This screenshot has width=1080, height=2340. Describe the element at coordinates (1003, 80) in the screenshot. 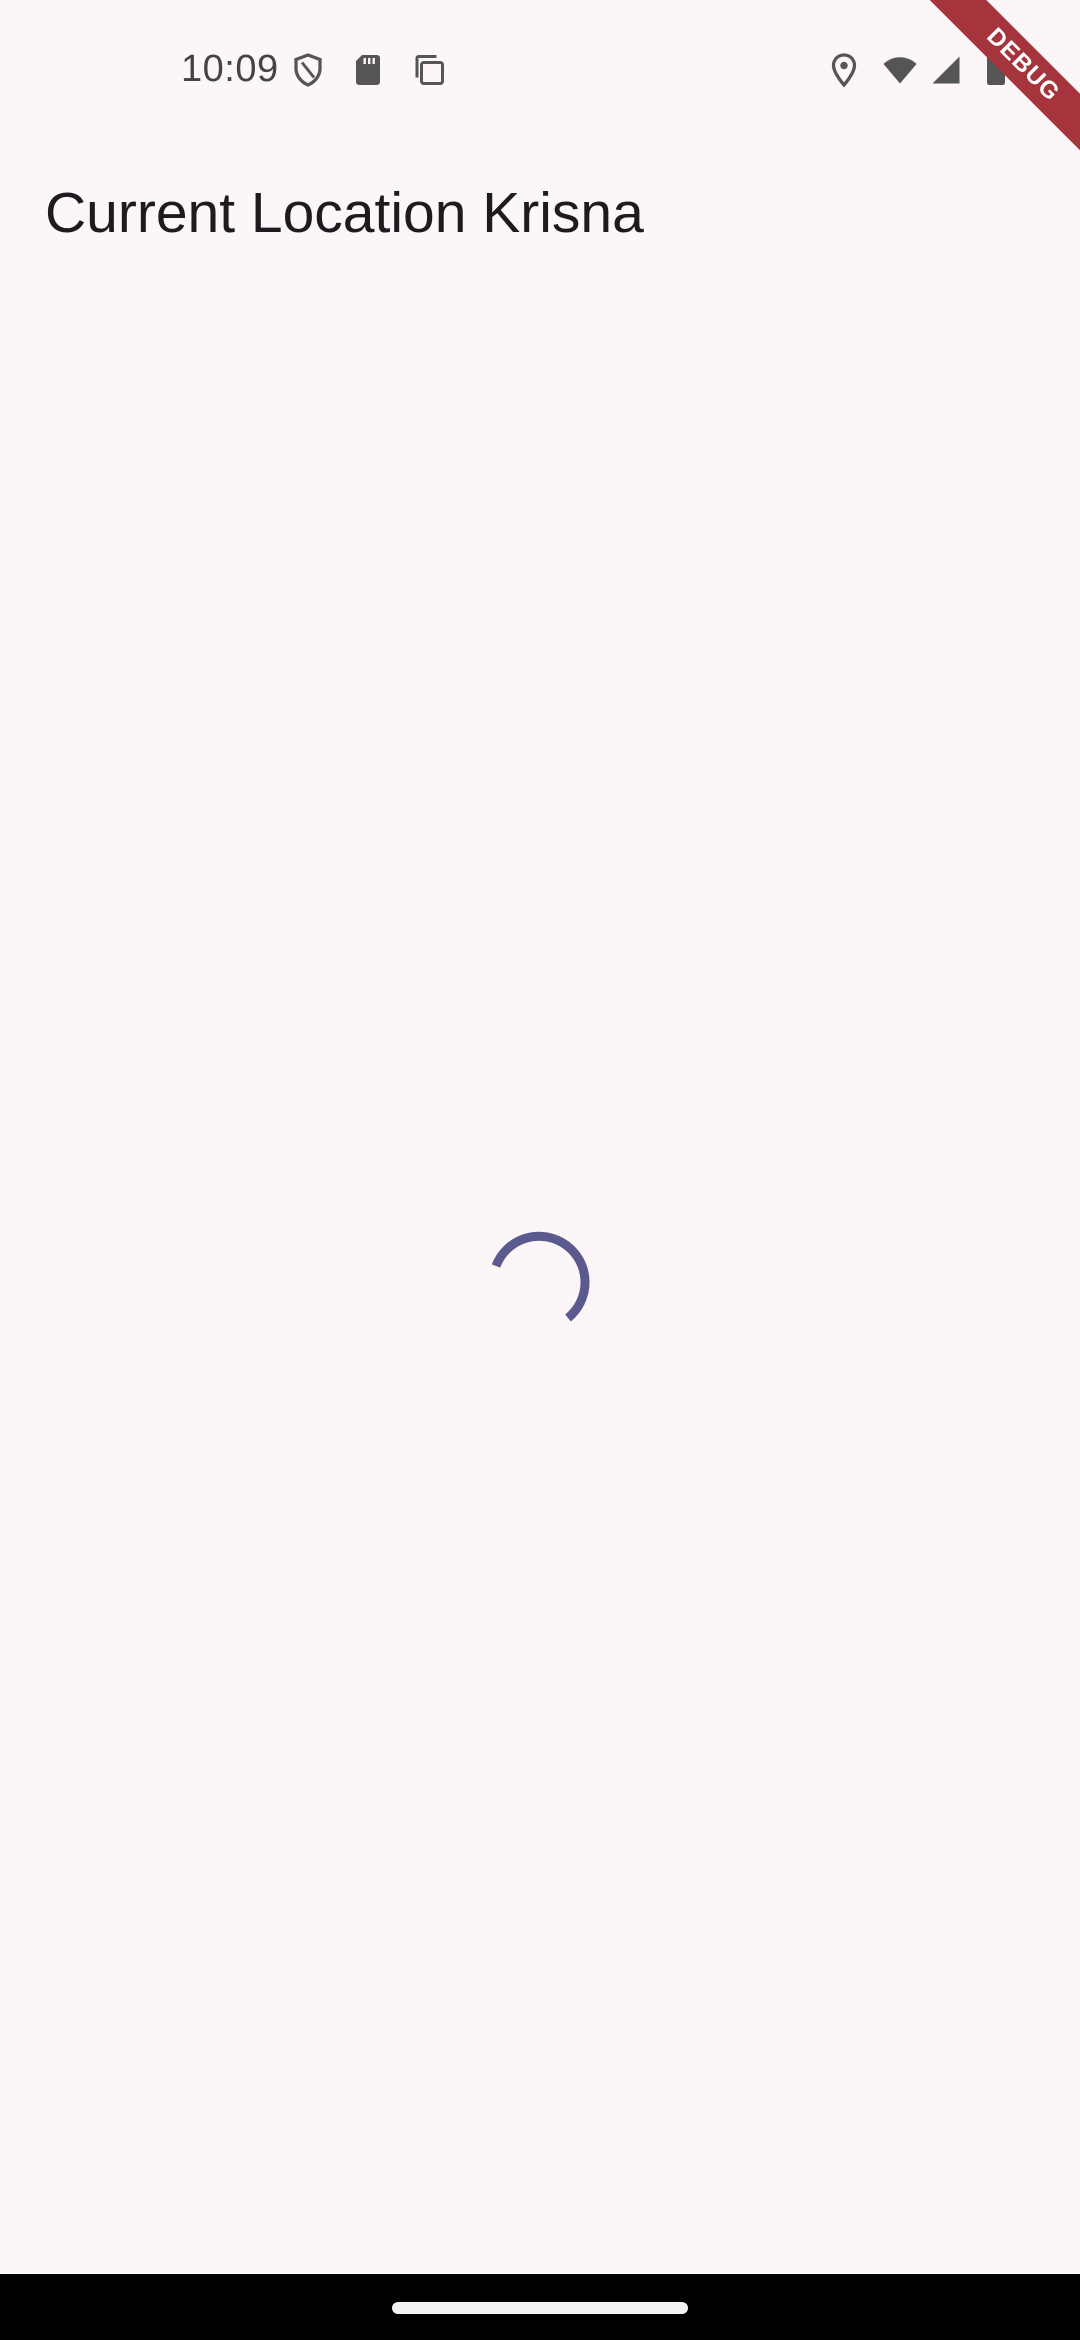

I see `debug-ribbon-label: DEBUG` at that location.